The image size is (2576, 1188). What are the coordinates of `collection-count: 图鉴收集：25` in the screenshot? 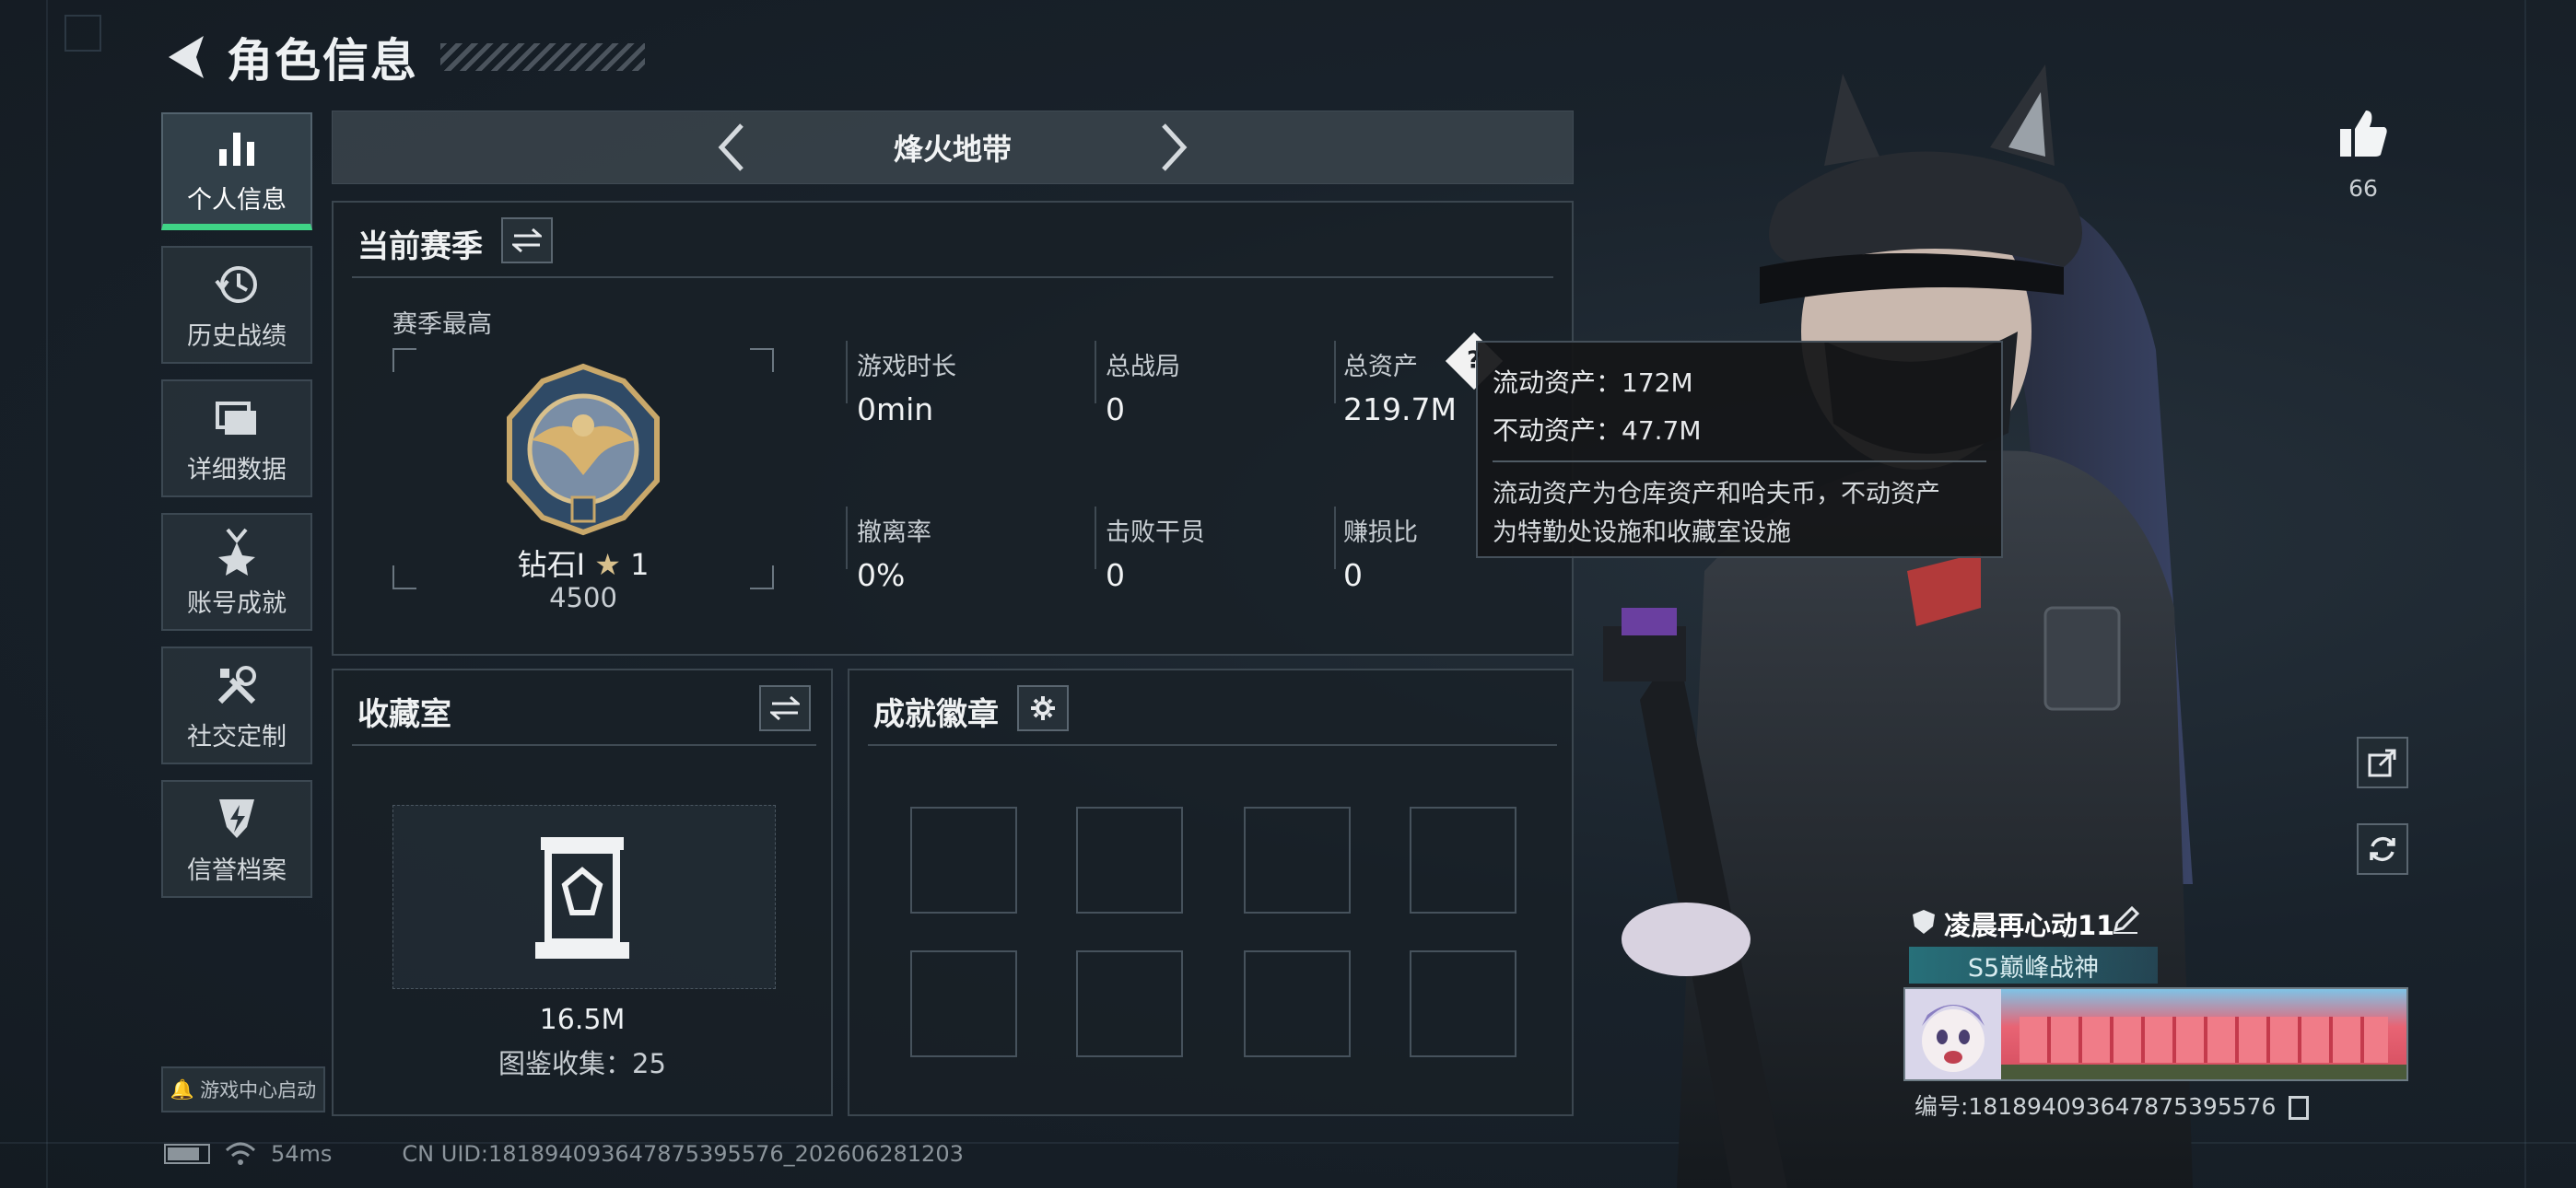 It's located at (582, 1063).